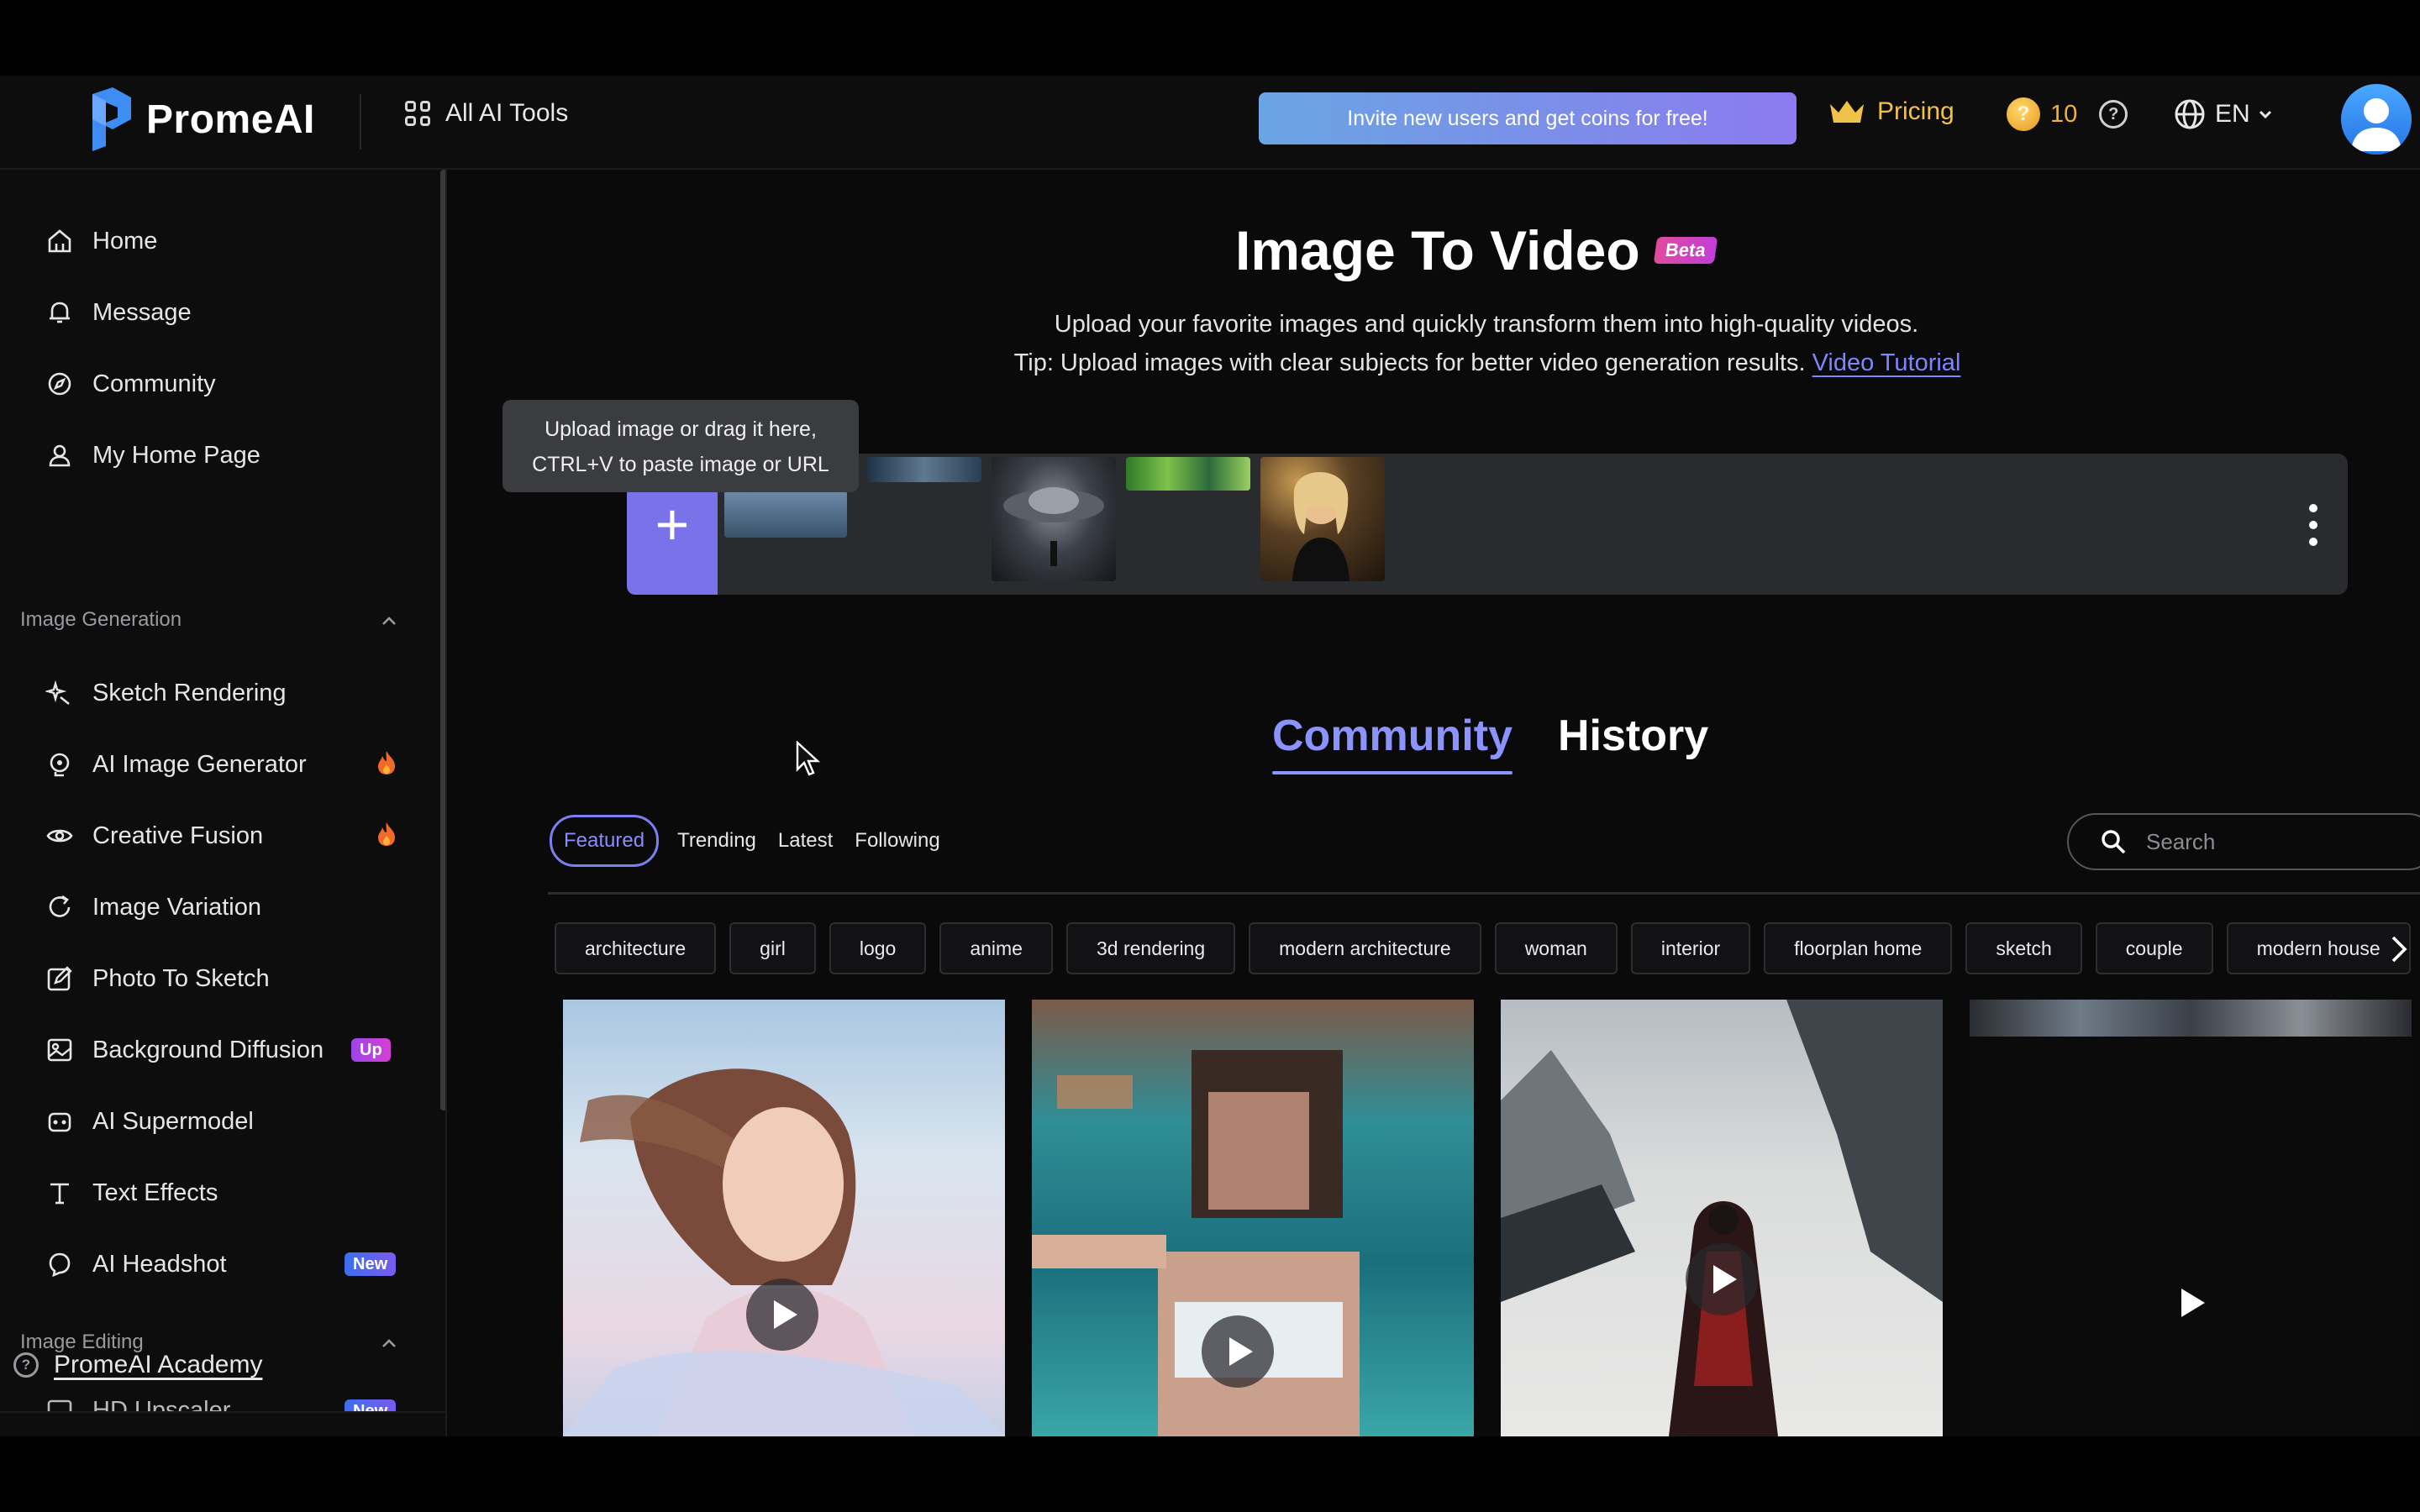 This screenshot has height=1512, width=2420. I want to click on page-title: Image To Video Beta, so click(1476, 250).